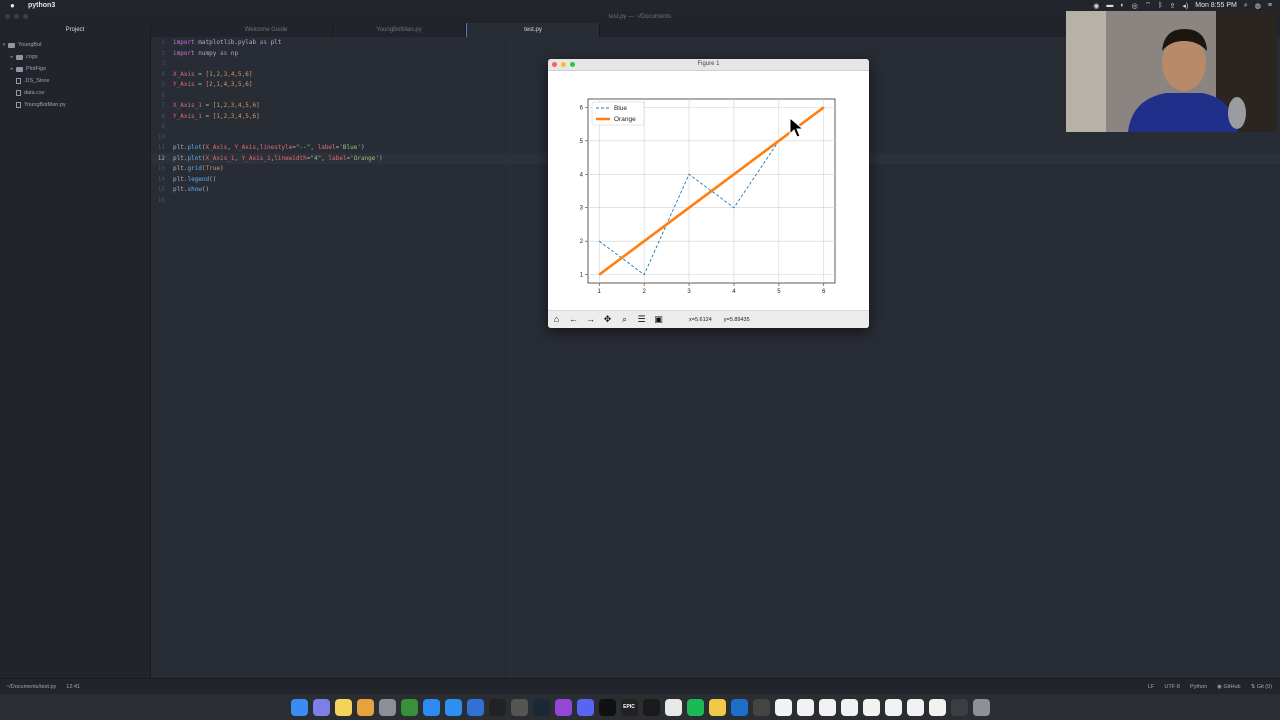 This screenshot has height=720, width=1280. I want to click on code-line: 9, so click(267, 127).